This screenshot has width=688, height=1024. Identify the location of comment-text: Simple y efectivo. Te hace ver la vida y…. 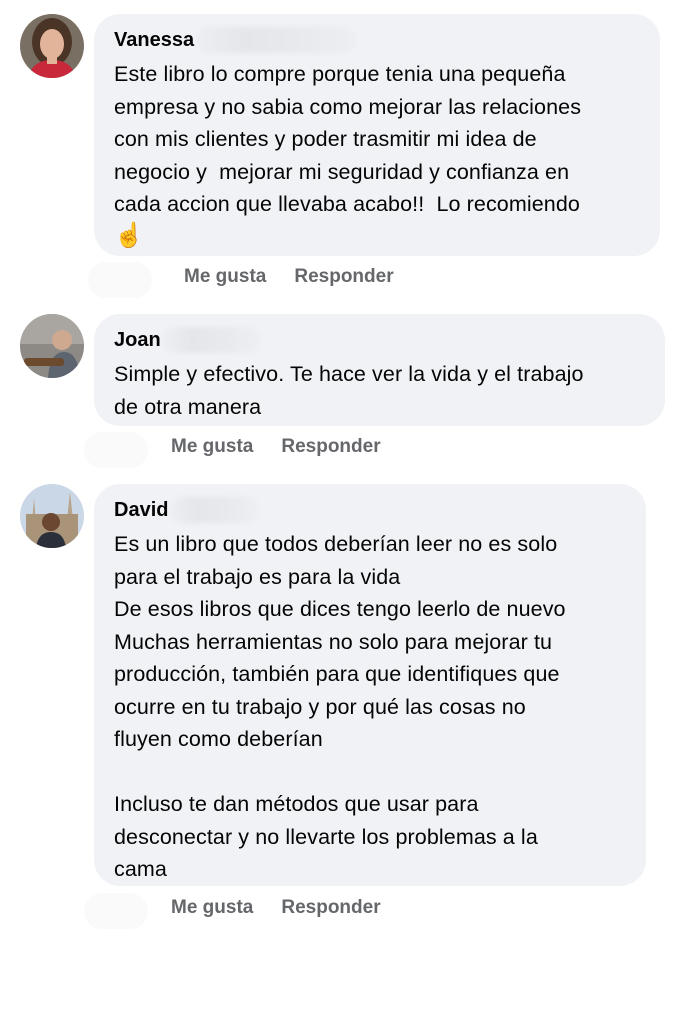
(349, 390).